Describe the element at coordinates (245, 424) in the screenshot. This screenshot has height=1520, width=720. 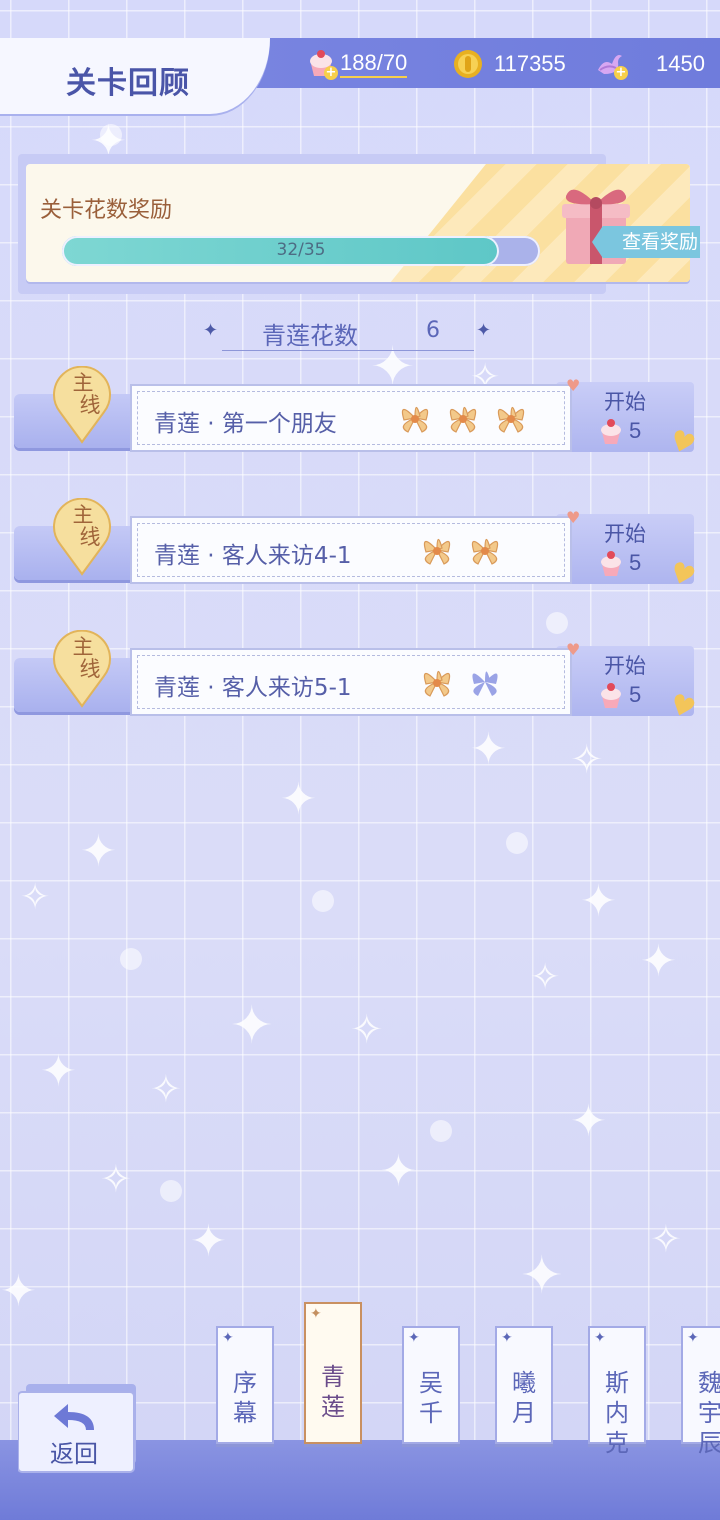
I see `level-name: 青莲 · 第一个朋友` at that location.